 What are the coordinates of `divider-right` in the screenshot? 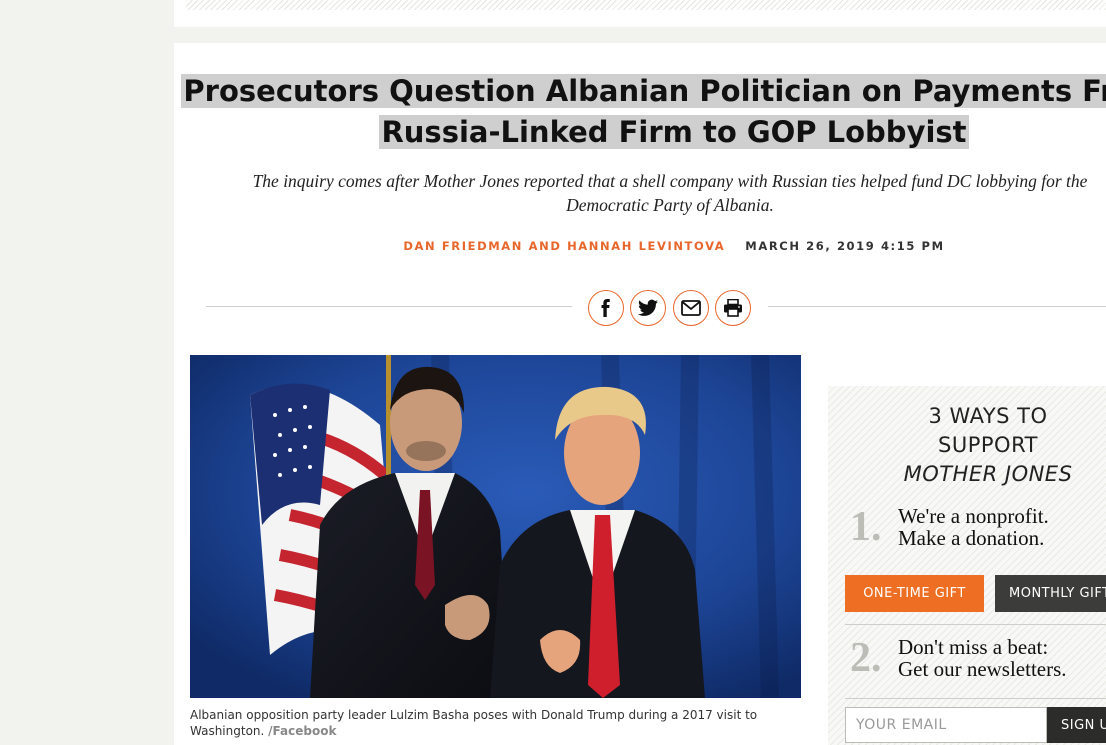 It's located at (937, 306).